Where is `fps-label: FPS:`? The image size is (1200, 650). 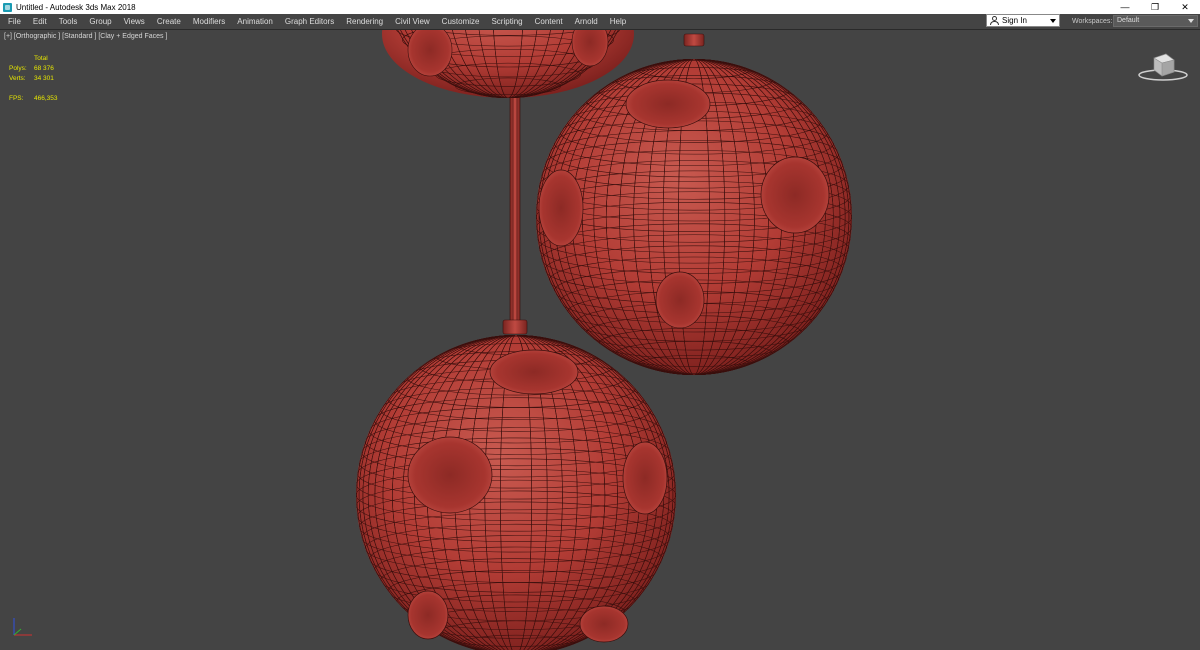
fps-label: FPS: is located at coordinates (16, 98).